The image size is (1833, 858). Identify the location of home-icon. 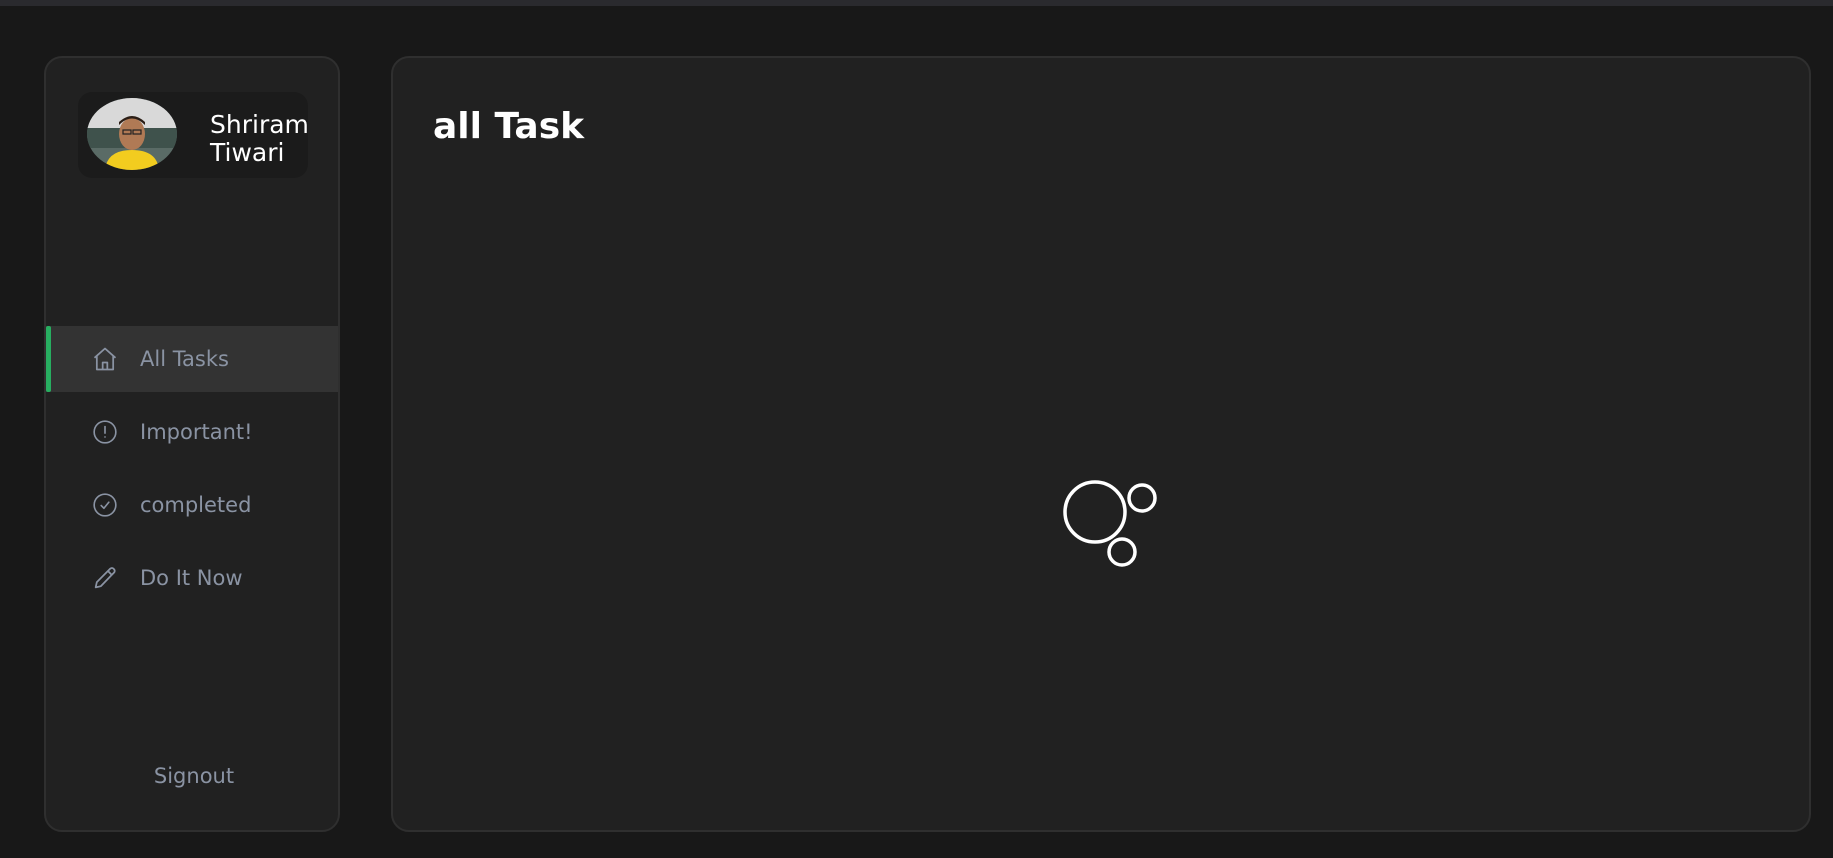
(105, 359).